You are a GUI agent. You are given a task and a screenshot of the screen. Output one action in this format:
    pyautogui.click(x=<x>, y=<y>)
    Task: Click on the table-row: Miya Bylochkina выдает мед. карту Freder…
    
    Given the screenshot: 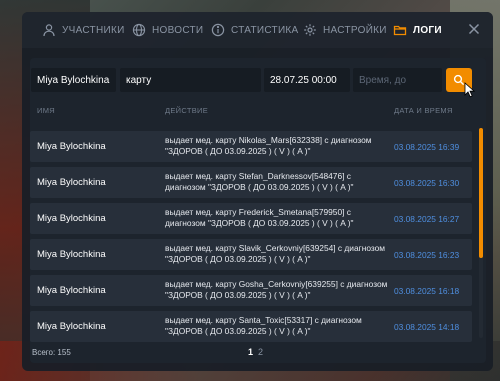 What is the action you would take?
    pyautogui.click(x=251, y=218)
    